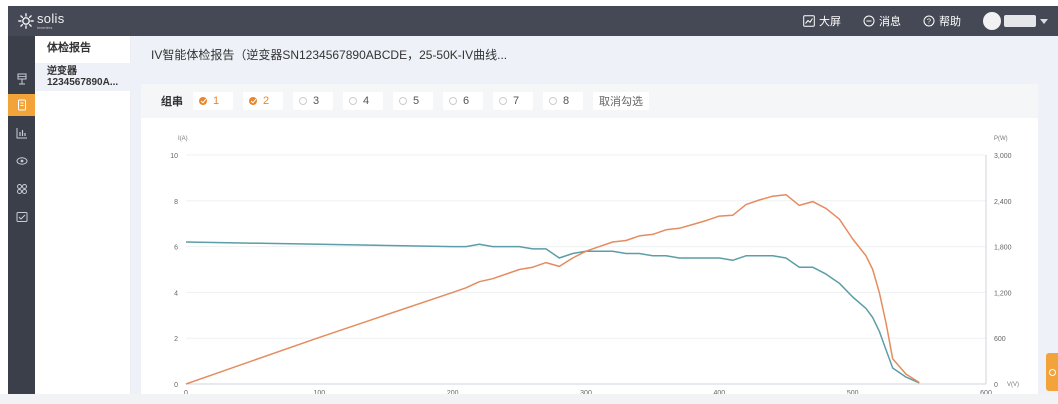 Image resolution: width=1058 pixels, height=404 pixels. Describe the element at coordinates (176, 248) in the screenshot. I see `y-tick-label: 6` at that location.